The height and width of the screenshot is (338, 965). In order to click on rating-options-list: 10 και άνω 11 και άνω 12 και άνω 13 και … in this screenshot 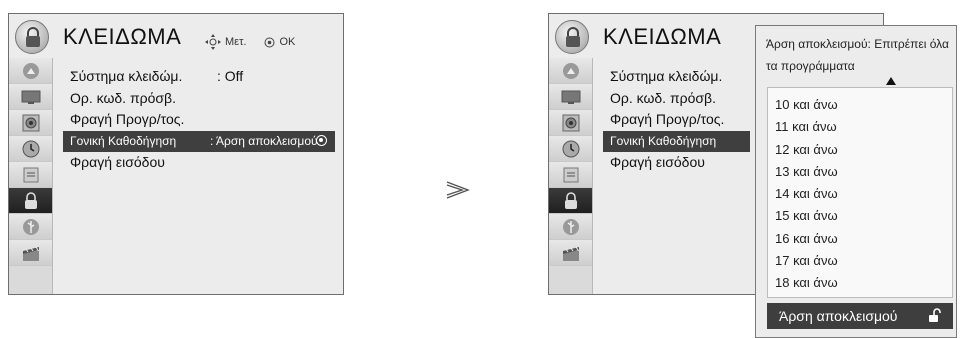, I will do `click(860, 192)`.